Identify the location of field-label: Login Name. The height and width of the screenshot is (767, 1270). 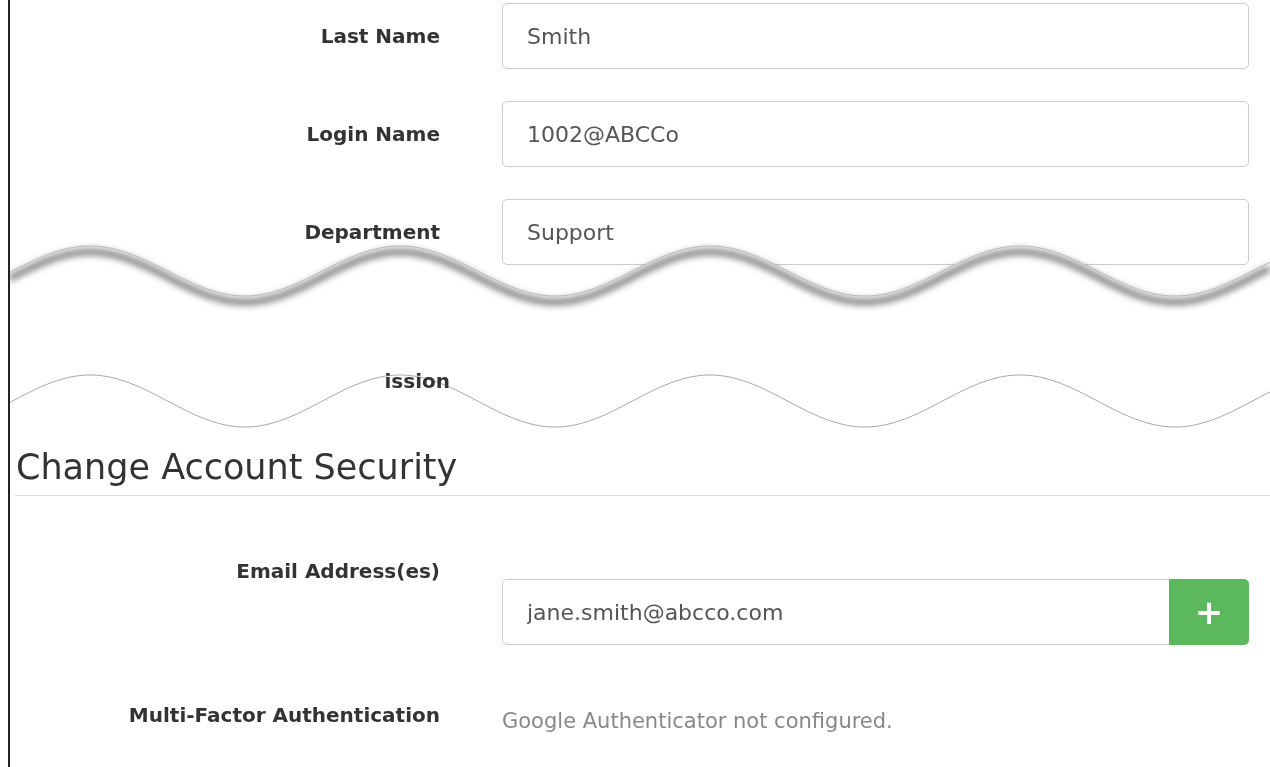
(373, 134).